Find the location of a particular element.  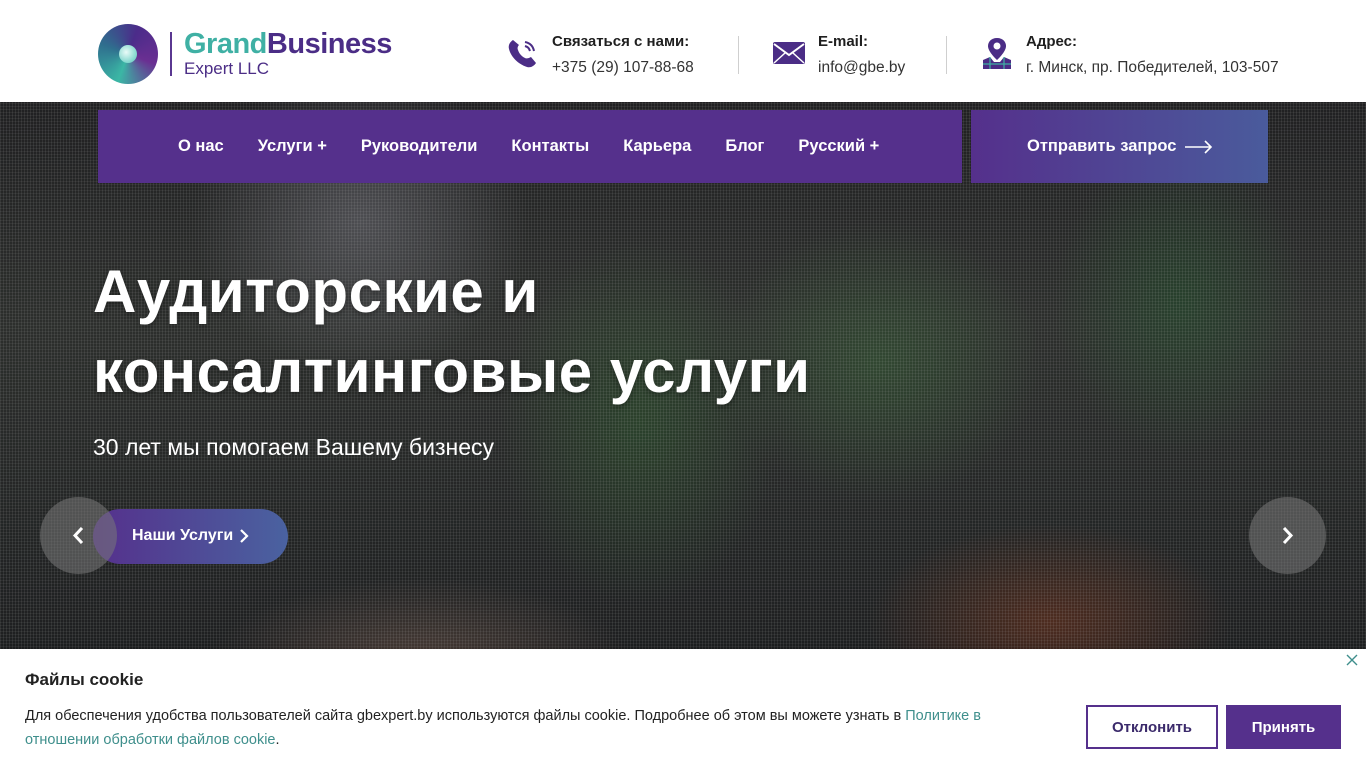

slider-prev-button is located at coordinates (78, 535).